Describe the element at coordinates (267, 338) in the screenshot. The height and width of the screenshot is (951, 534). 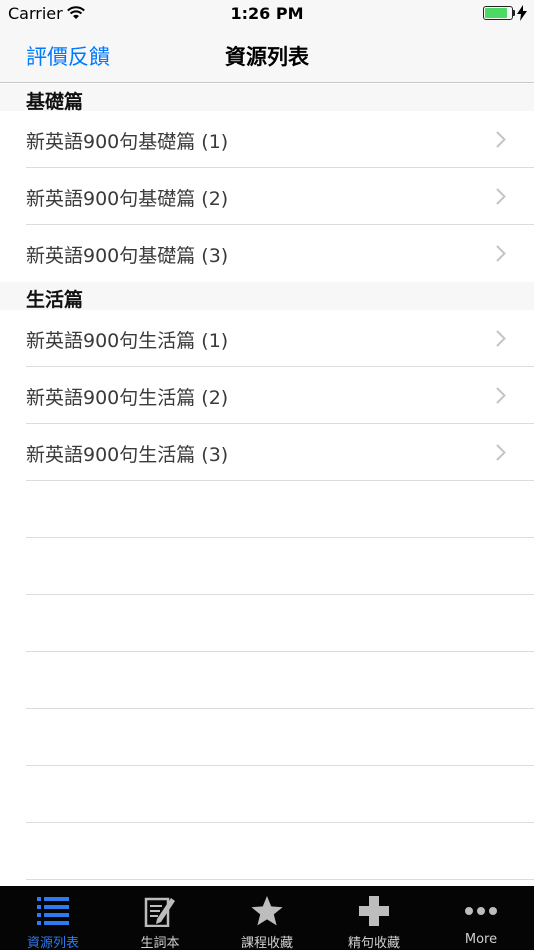
I see `list-item: 新英語900句生活篇 (1)` at that location.